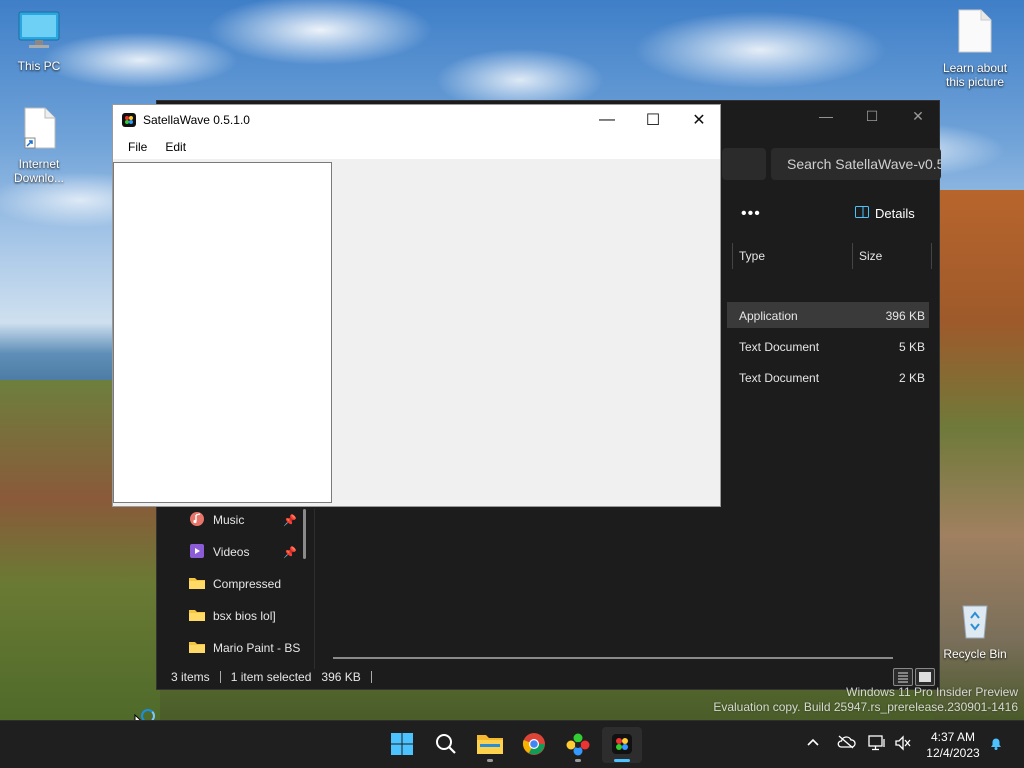 This screenshot has width=1024, height=768. I want to click on file-explorer-icon, so click(490, 745).